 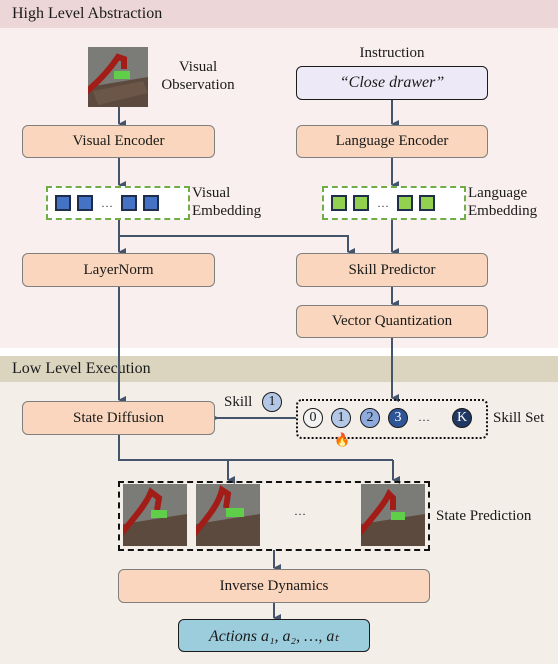 What do you see at coordinates (272, 402) in the screenshot?
I see `selected-skill-badge: 1` at bounding box center [272, 402].